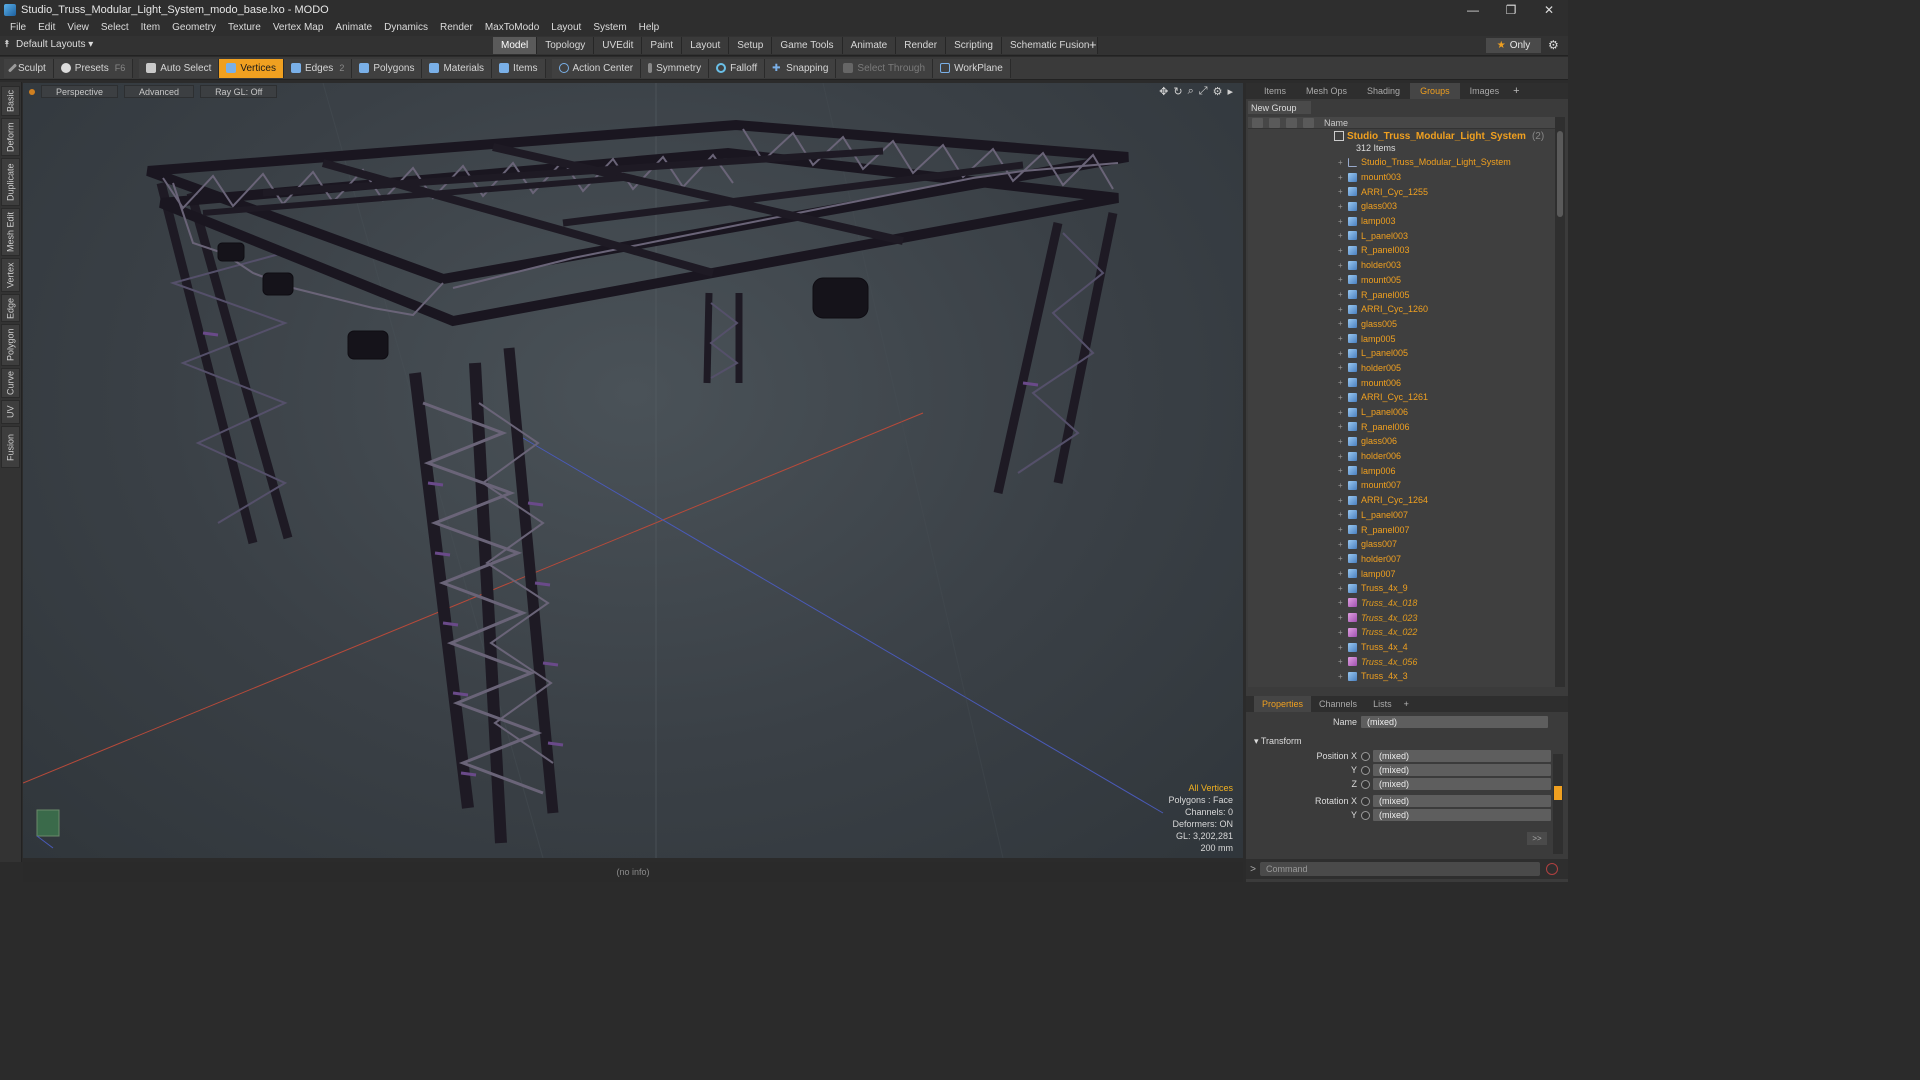 This screenshot has width=1920, height=1080. I want to click on tree-item-row: + L_panel007, so click(1401, 515).